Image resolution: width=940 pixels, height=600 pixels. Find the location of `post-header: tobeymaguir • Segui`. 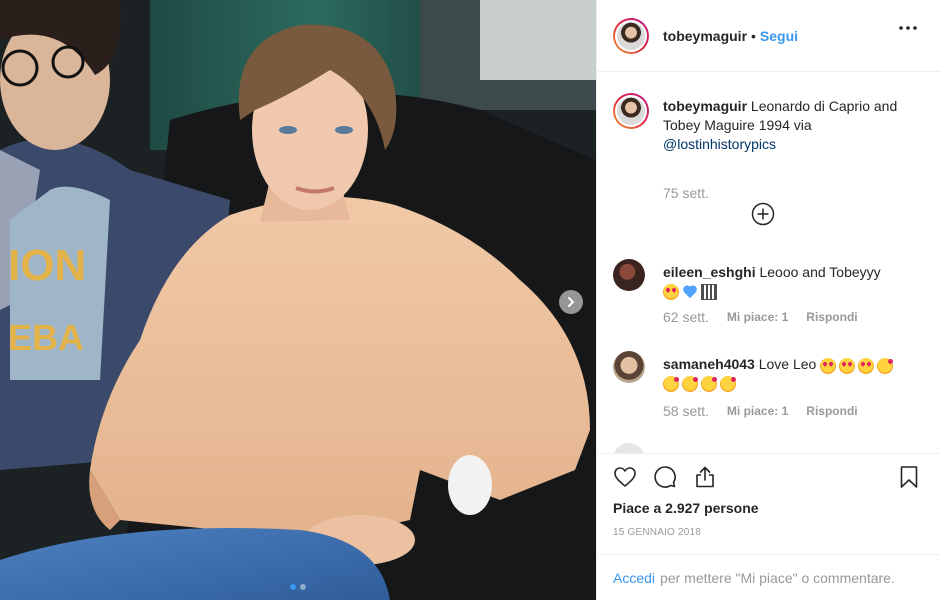

post-header: tobeymaguir • Segui is located at coordinates (768, 36).